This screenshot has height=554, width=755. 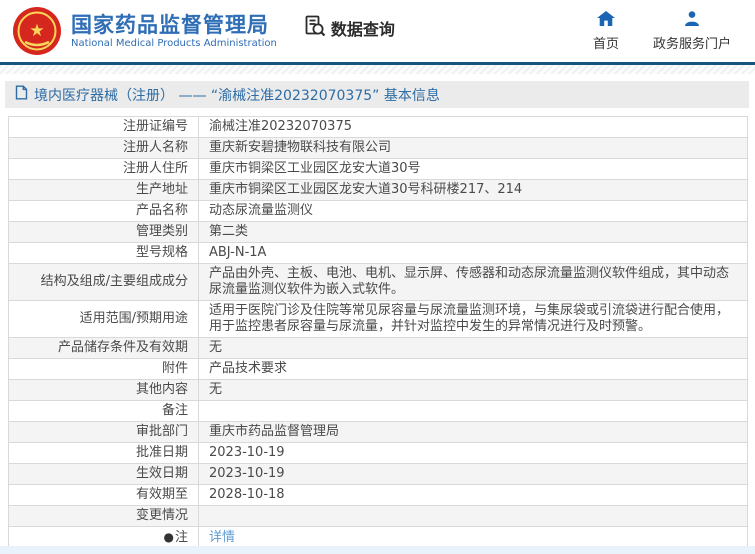 I want to click on row-value: 重庆市铜梁区工业园区龙安大道30号科研楼217、214, so click(x=473, y=190).